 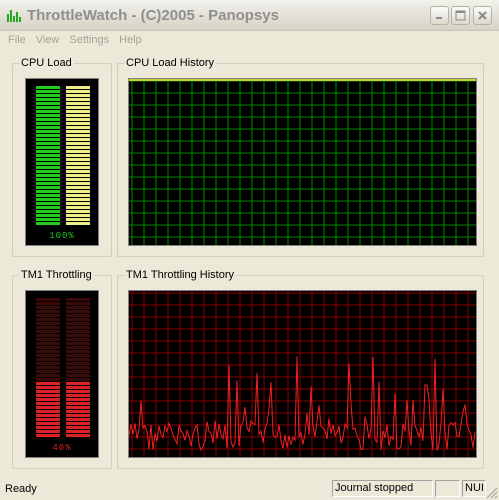 I want to click on menu-view: View, so click(x=48, y=40).